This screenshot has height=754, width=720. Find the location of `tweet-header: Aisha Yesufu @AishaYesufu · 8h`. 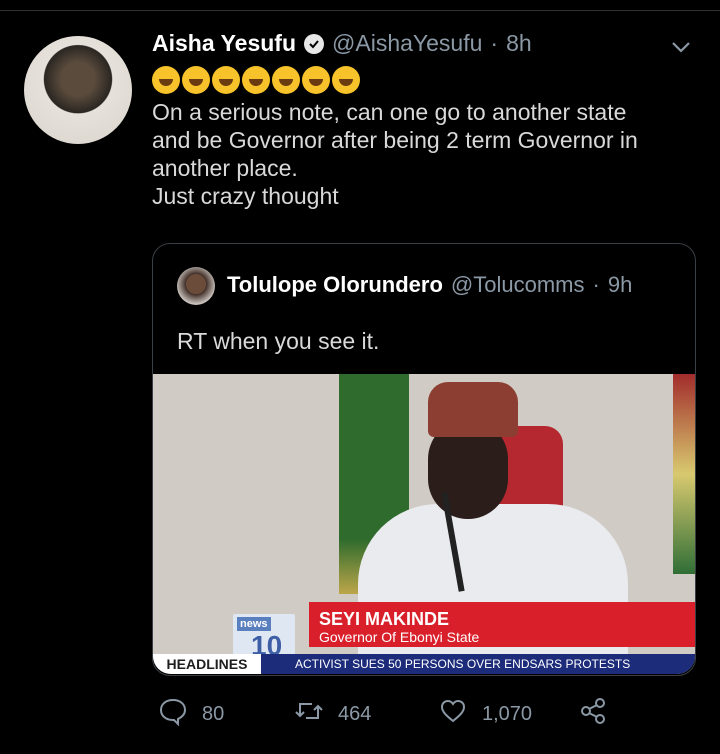

tweet-header: Aisha Yesufu @AishaYesufu · 8h is located at coordinates (342, 43).